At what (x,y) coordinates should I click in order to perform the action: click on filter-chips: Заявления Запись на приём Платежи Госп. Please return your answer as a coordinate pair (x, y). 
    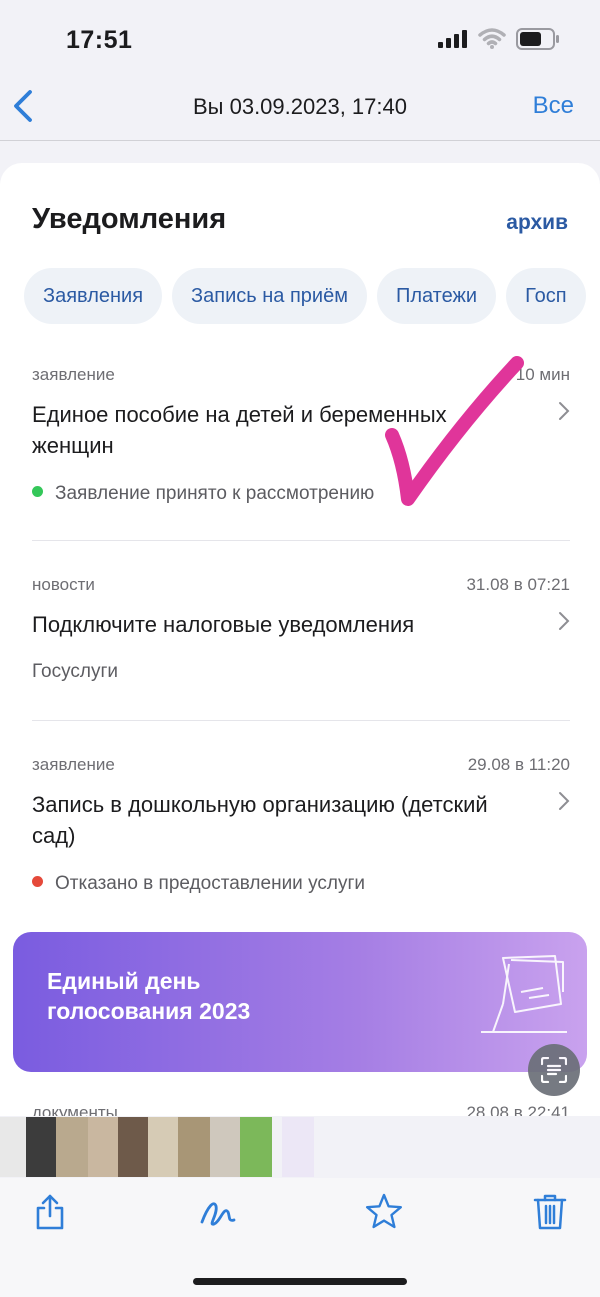
    Looking at the image, I should click on (310, 297).